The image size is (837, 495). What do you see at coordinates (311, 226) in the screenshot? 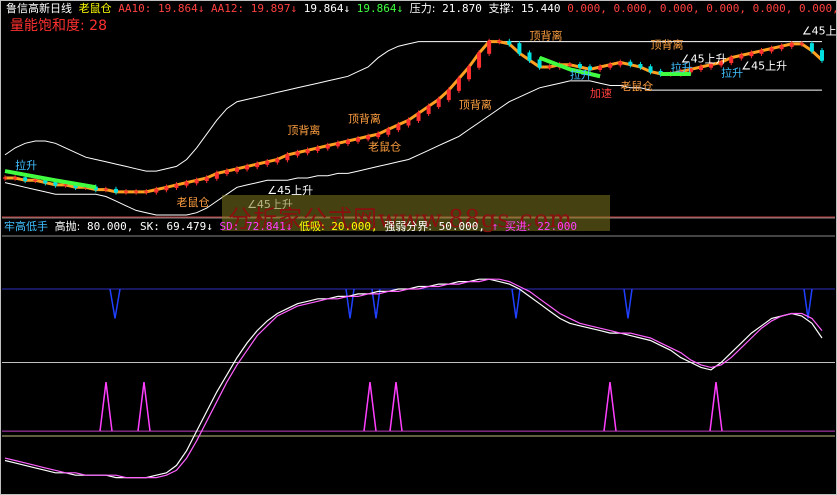
I see `dixi-label: 低吸:` at bounding box center [311, 226].